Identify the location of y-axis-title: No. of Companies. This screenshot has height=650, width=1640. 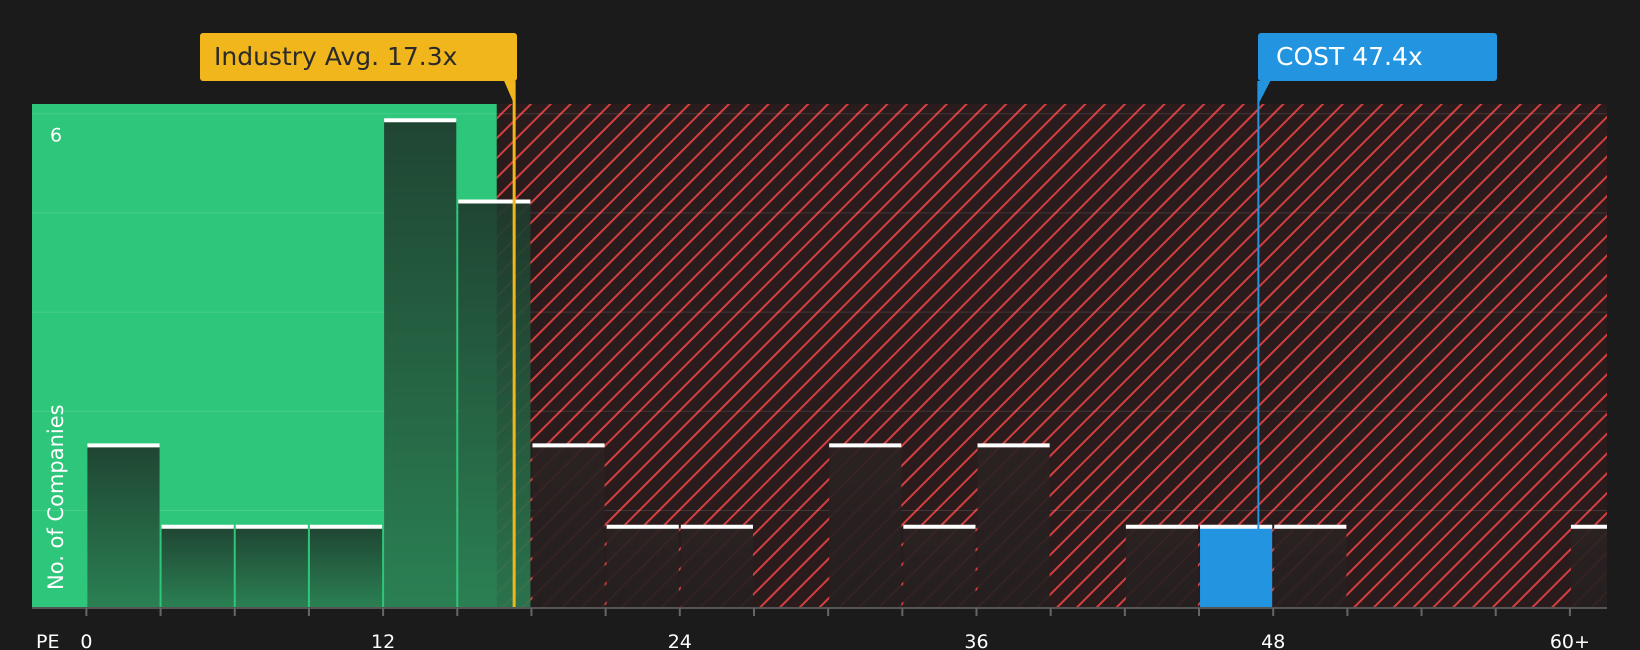
(56, 497).